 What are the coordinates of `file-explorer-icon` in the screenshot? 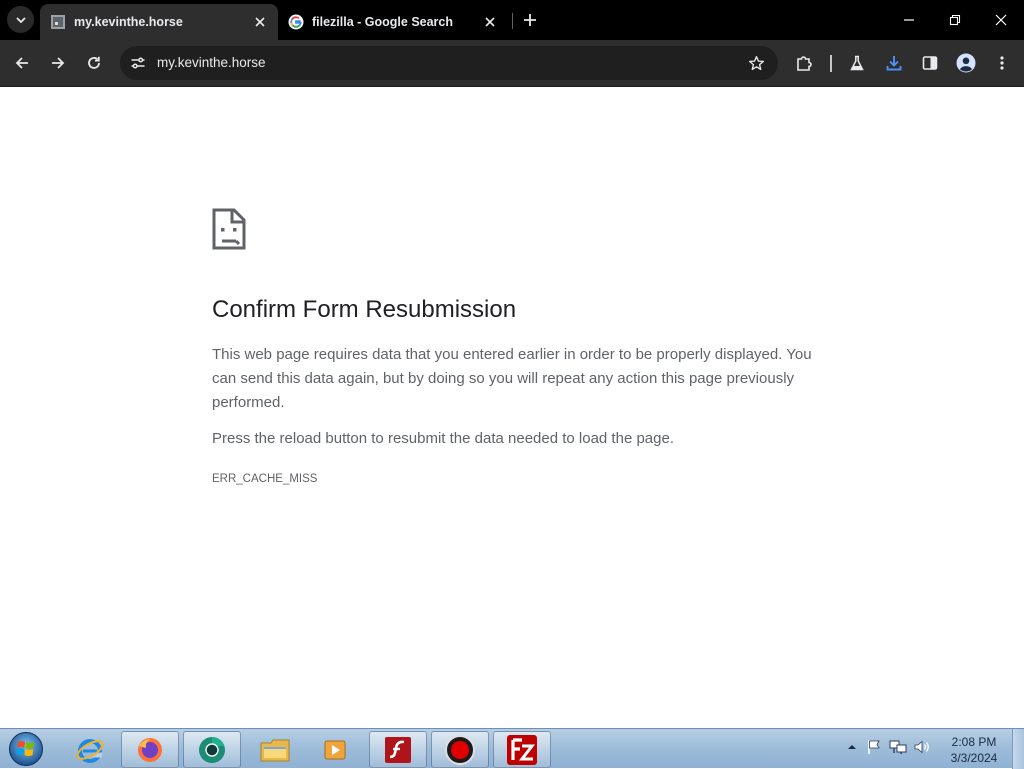 It's located at (275, 750).